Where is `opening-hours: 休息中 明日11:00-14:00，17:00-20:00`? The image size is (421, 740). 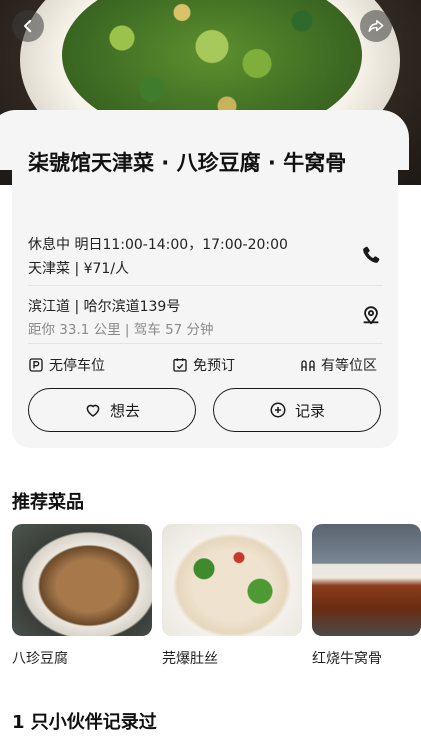
opening-hours: 休息中 明日11:00-14:00，17:00-20:00 is located at coordinates (158, 245).